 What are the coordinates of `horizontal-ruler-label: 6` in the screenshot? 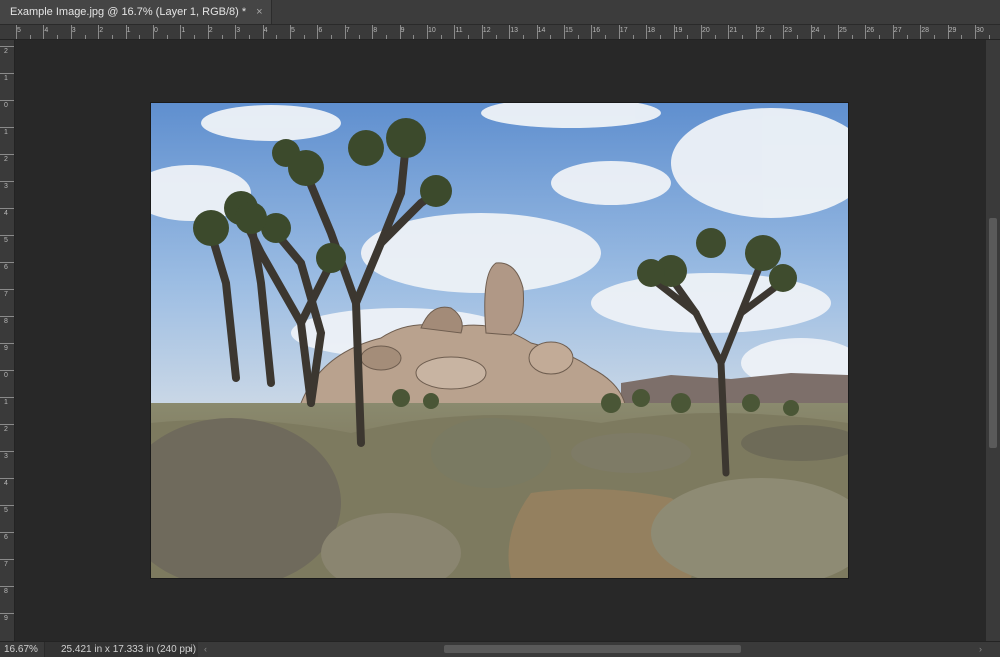 It's located at (320, 30).